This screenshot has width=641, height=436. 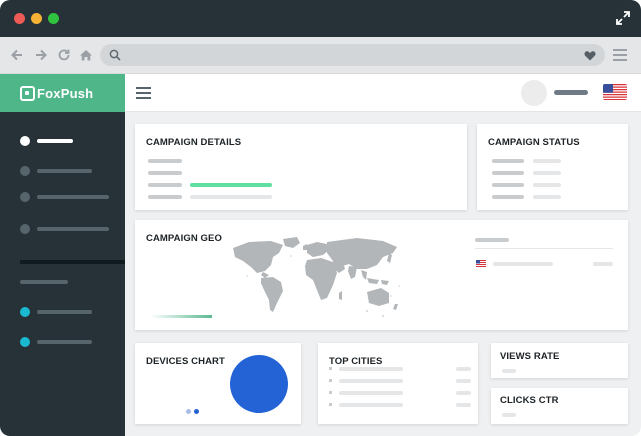 I want to click on card-title: TOP CITIES, so click(x=356, y=361).